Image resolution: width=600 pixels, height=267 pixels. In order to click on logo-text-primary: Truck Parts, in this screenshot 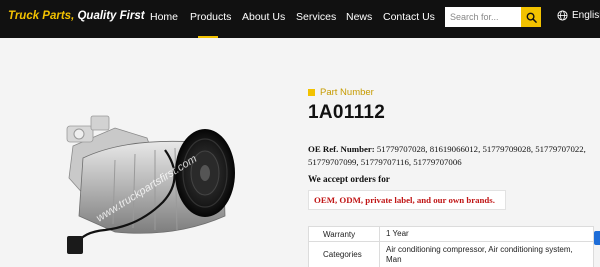, I will do `click(41, 16)`.